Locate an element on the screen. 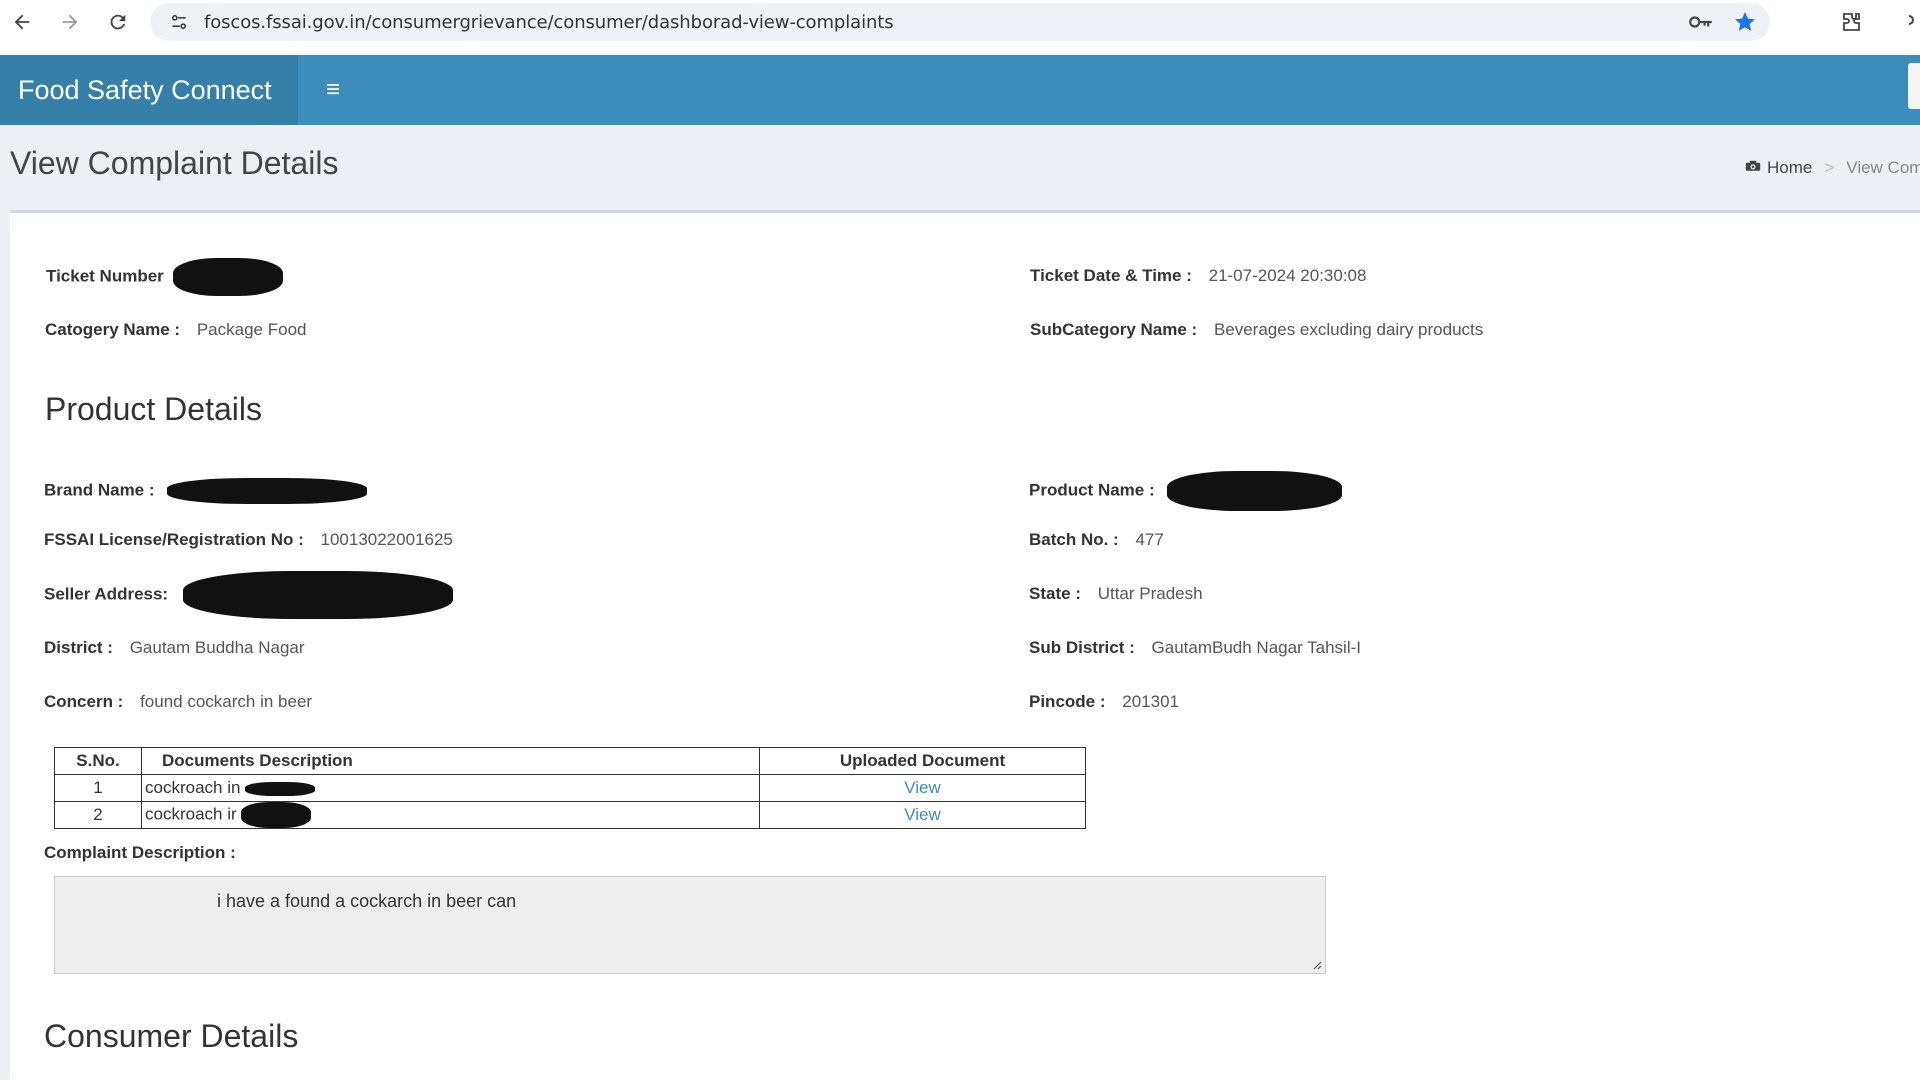  row-description: cockroach ir is located at coordinates (450, 815).